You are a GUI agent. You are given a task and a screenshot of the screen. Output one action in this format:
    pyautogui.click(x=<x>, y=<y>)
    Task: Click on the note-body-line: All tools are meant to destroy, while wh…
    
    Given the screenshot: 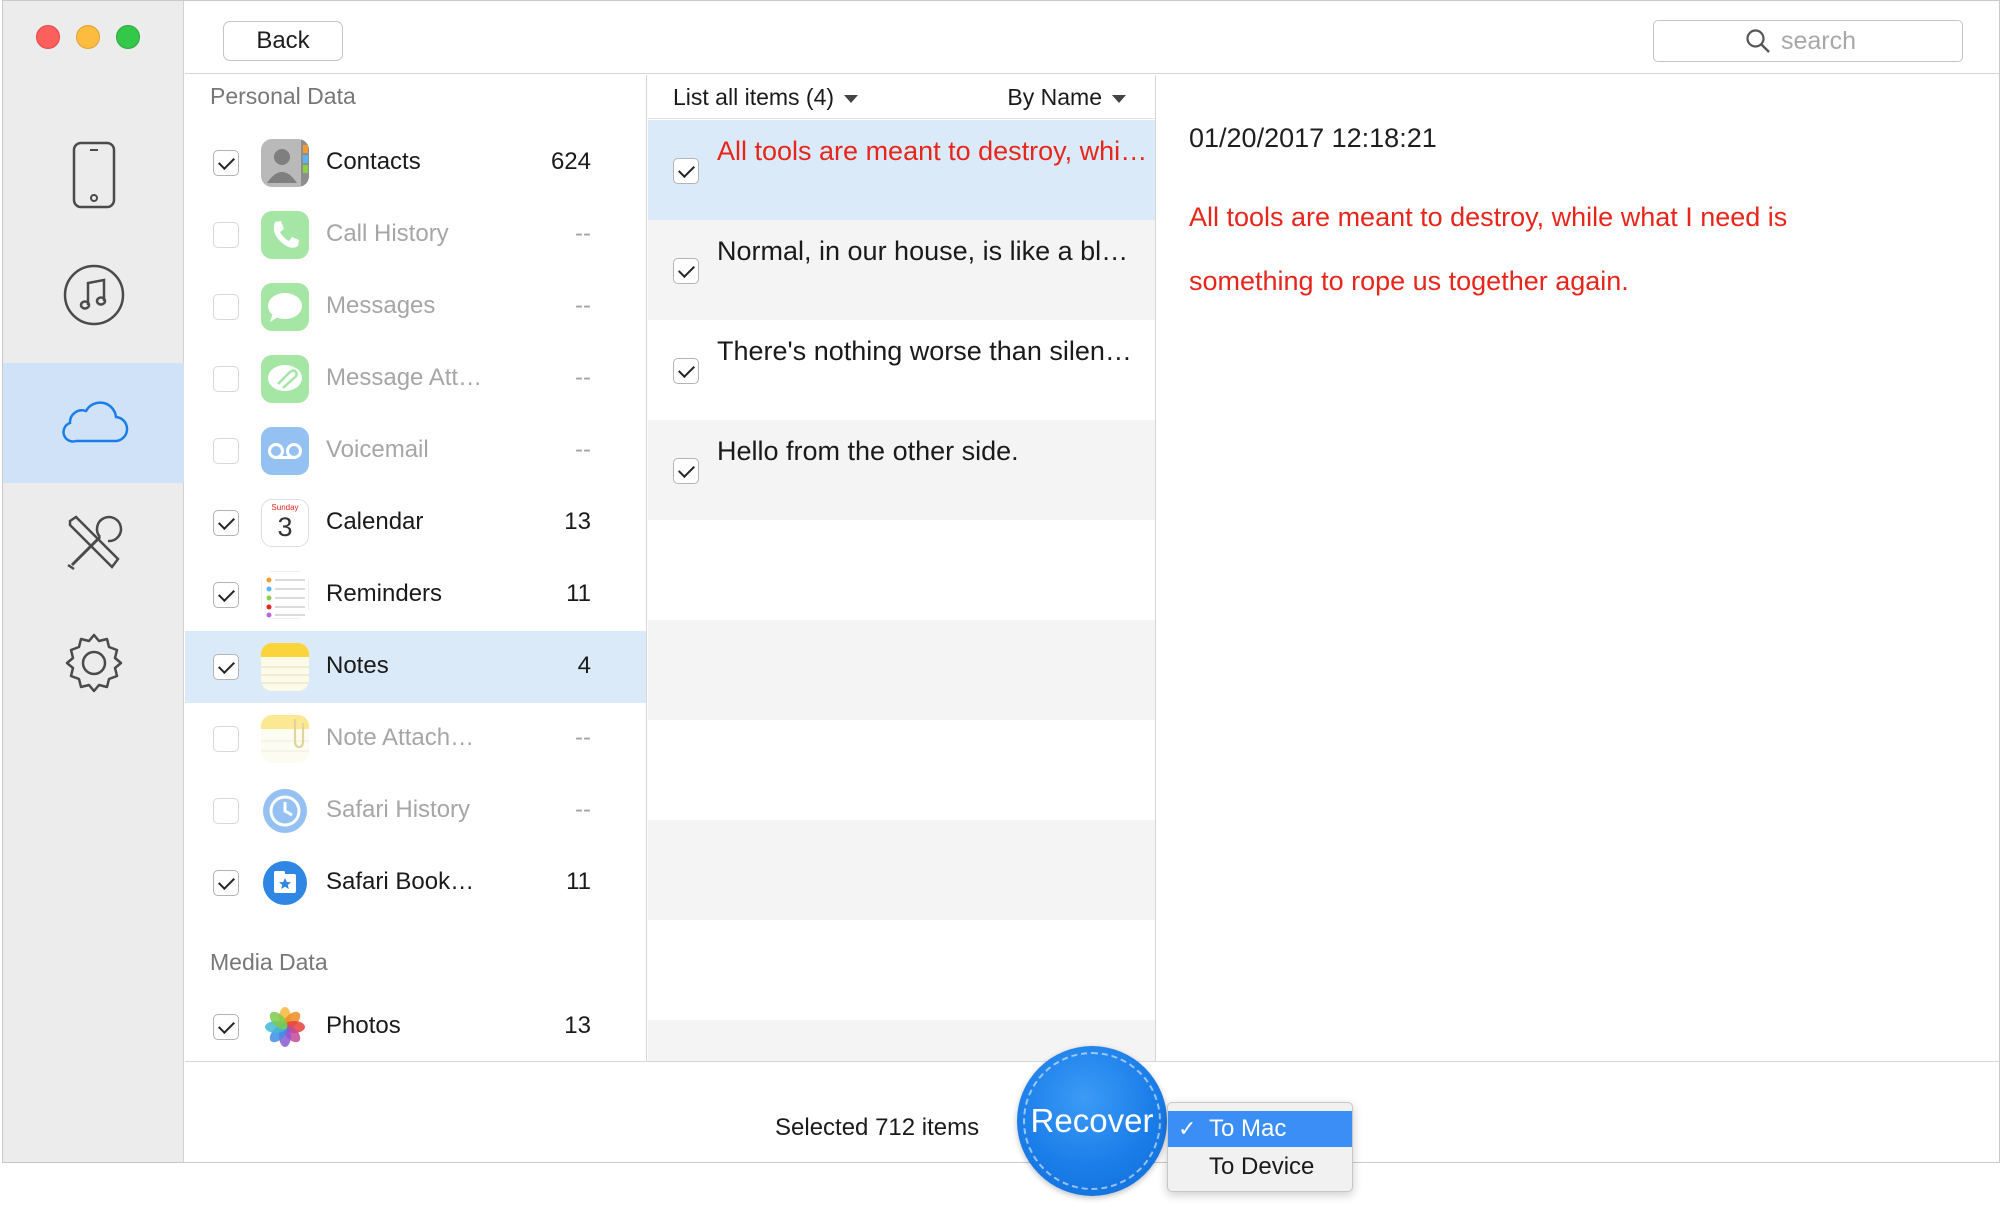 What is the action you would take?
    pyautogui.click(x=1488, y=217)
    